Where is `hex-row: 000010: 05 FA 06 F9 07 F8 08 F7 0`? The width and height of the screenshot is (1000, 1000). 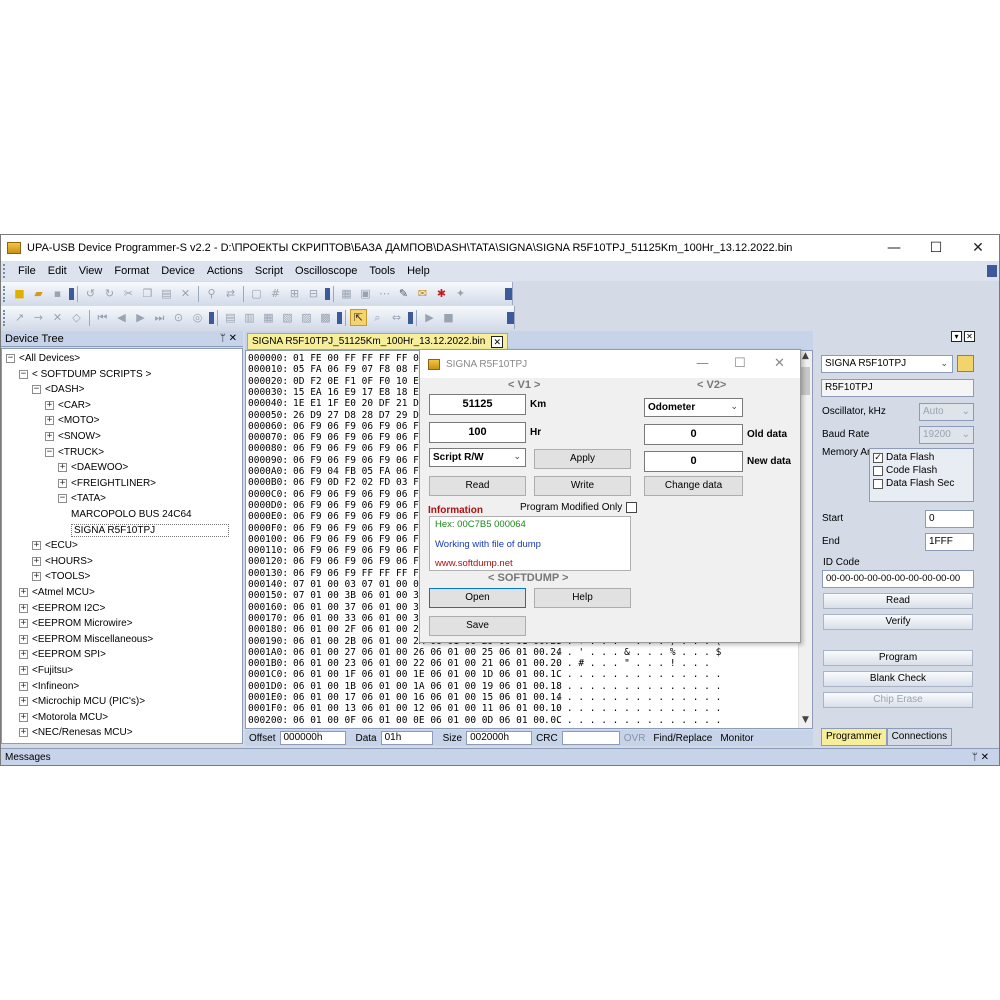
hex-row: 000010: 05 FA 06 F9 07 F8 08 F7 0 is located at coordinates (342, 369).